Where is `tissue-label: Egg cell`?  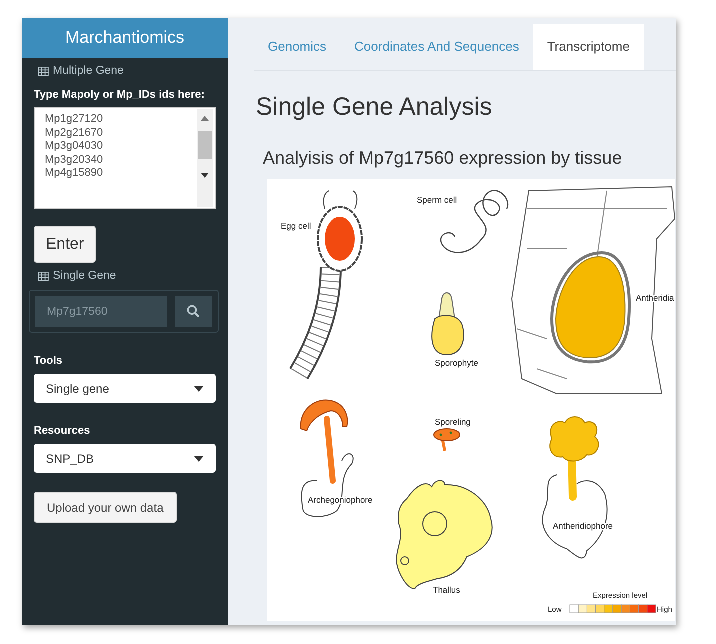 tissue-label: Egg cell is located at coordinates (296, 226).